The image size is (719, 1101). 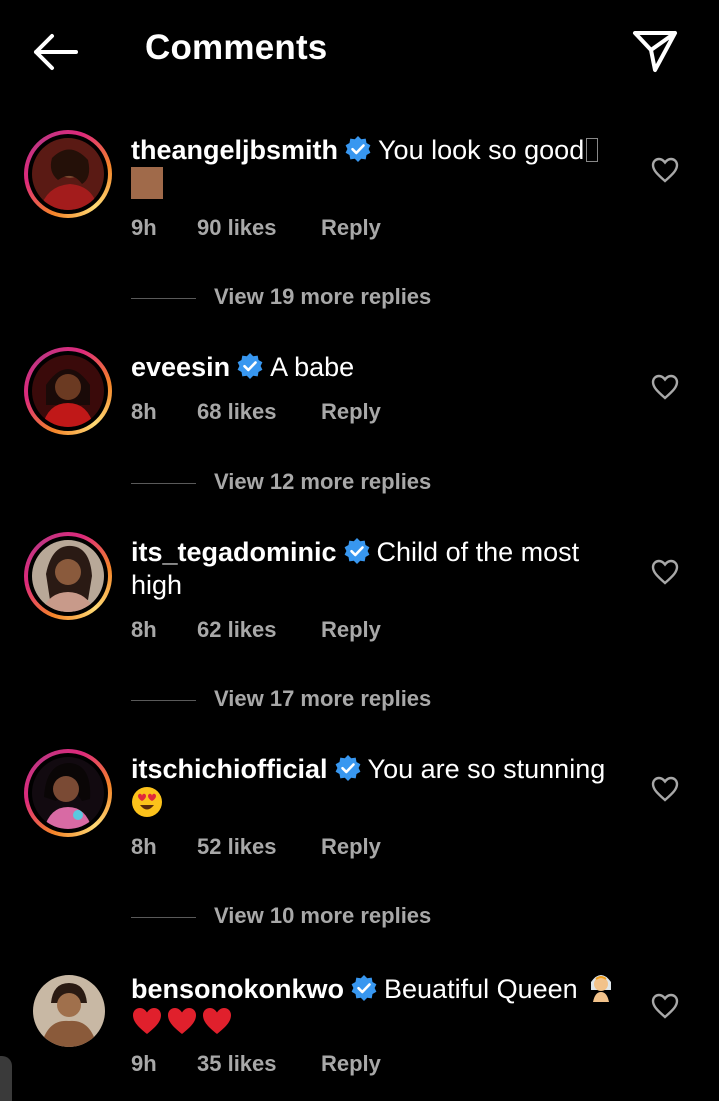 I want to click on view-replies-label: View 19 more replies, so click(x=323, y=296).